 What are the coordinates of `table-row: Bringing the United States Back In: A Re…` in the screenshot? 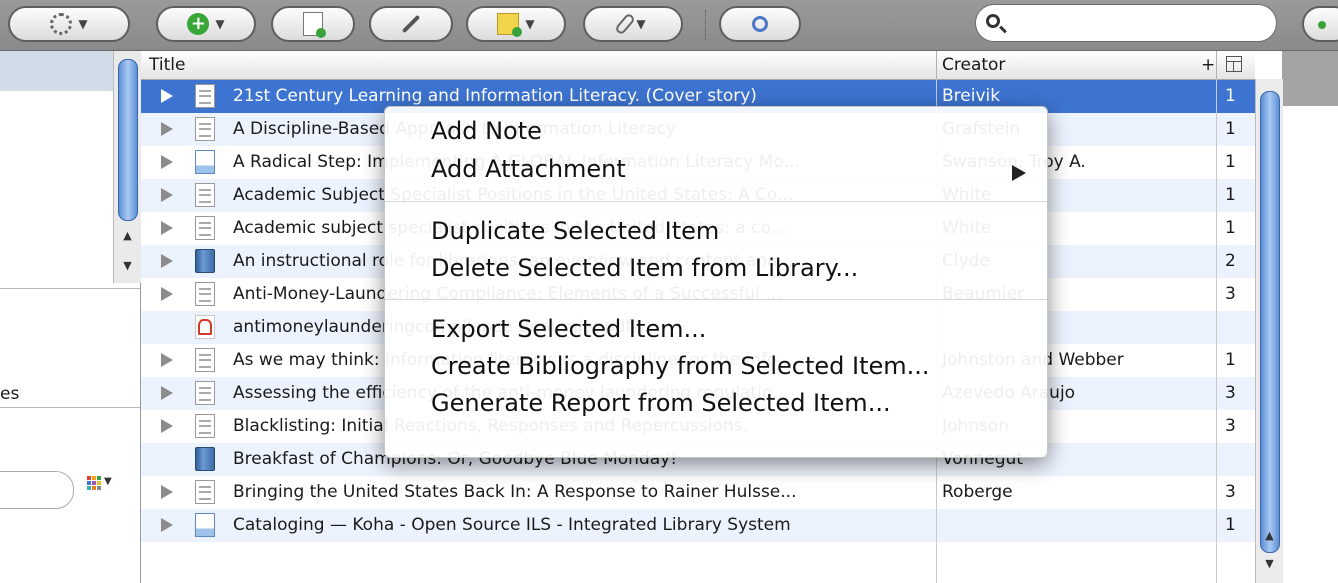 It's located at (698, 492).